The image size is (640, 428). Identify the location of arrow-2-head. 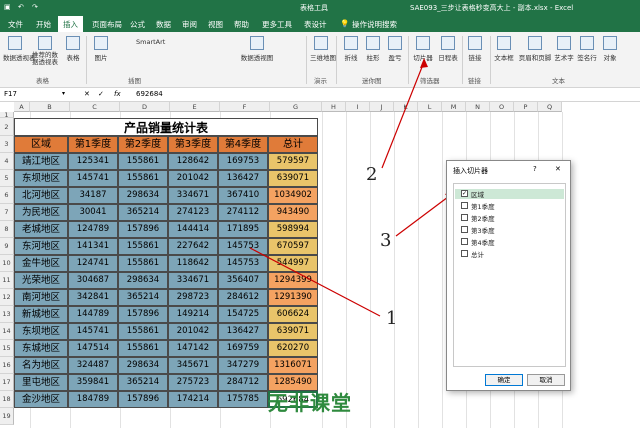
(424, 63).